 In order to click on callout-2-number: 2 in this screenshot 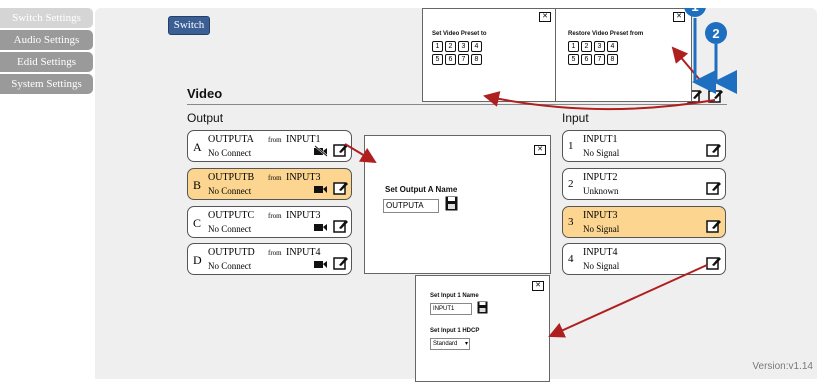, I will do `click(715, 33)`.